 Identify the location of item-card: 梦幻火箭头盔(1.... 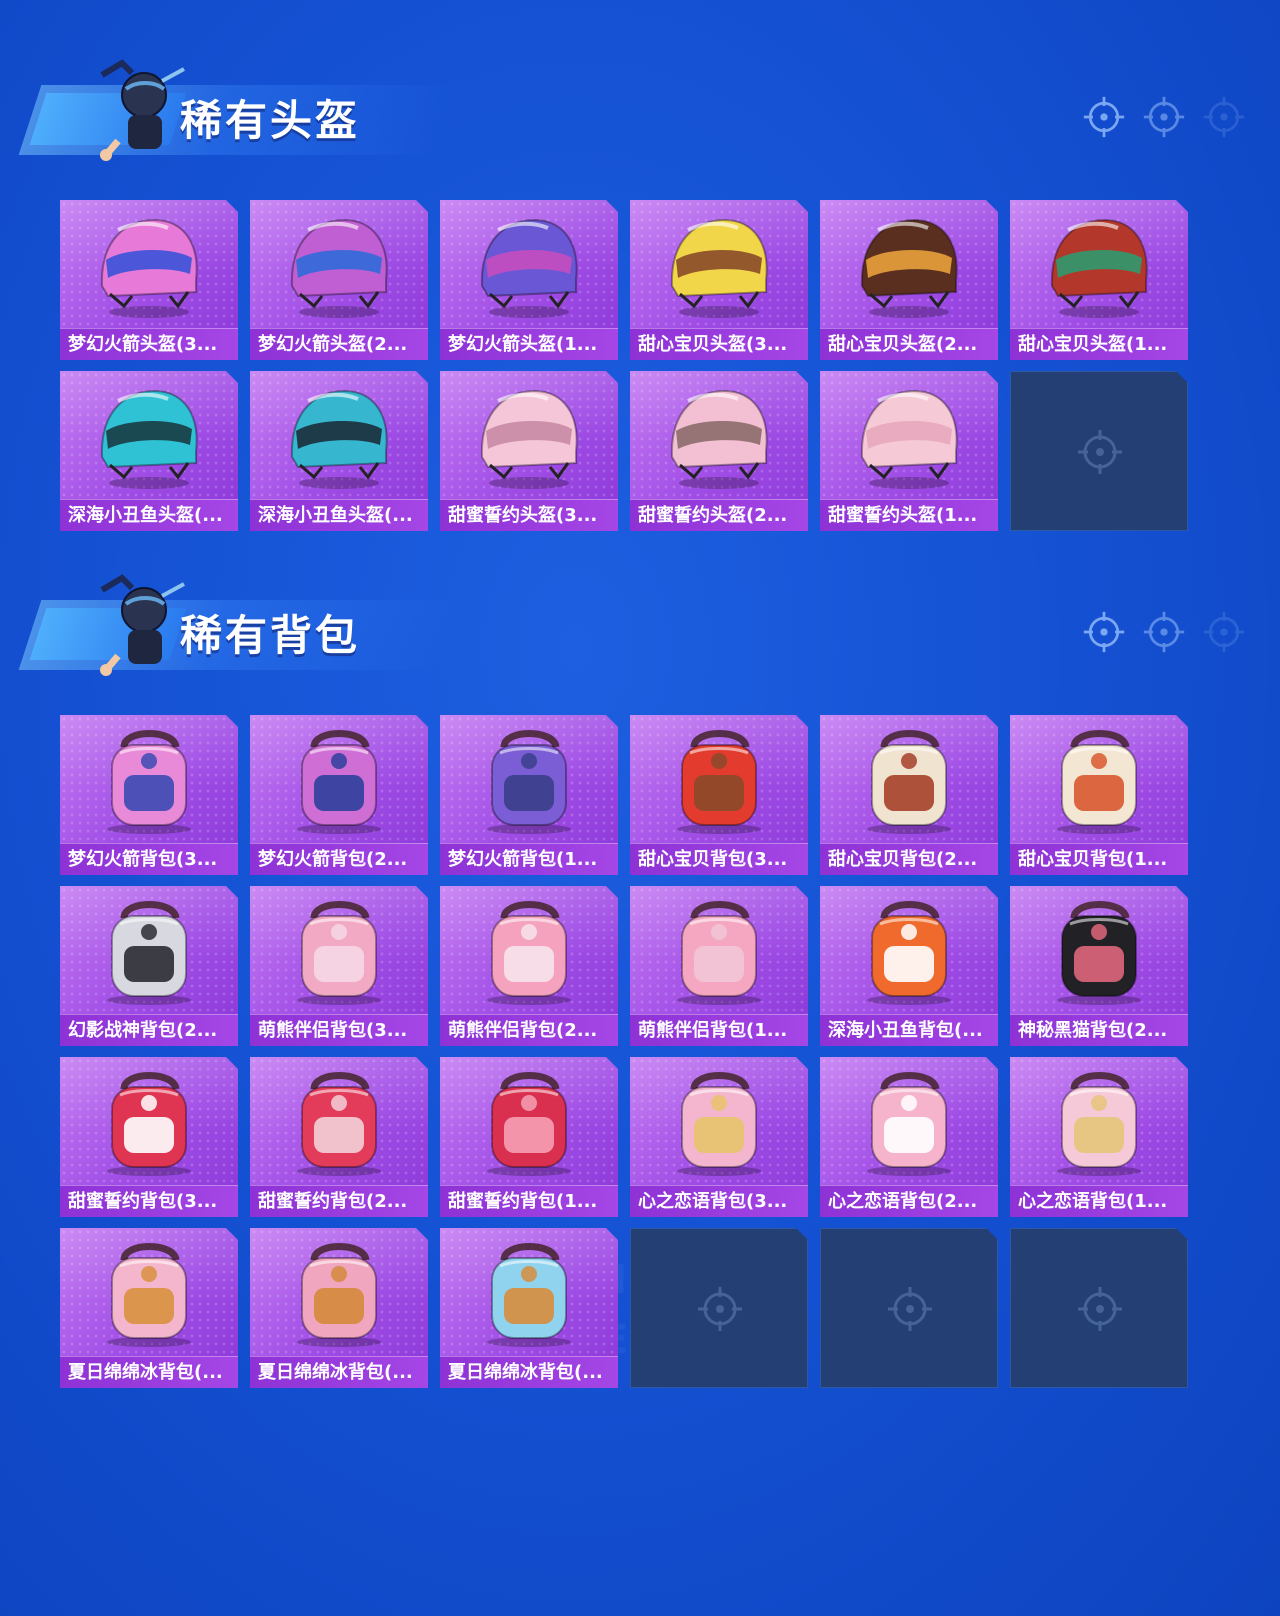
(529, 280).